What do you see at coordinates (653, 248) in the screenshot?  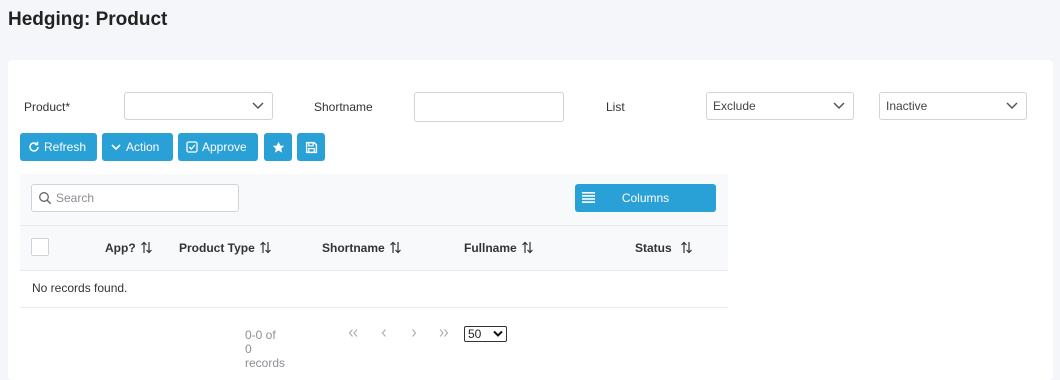 I see `column-header-label: Status` at bounding box center [653, 248].